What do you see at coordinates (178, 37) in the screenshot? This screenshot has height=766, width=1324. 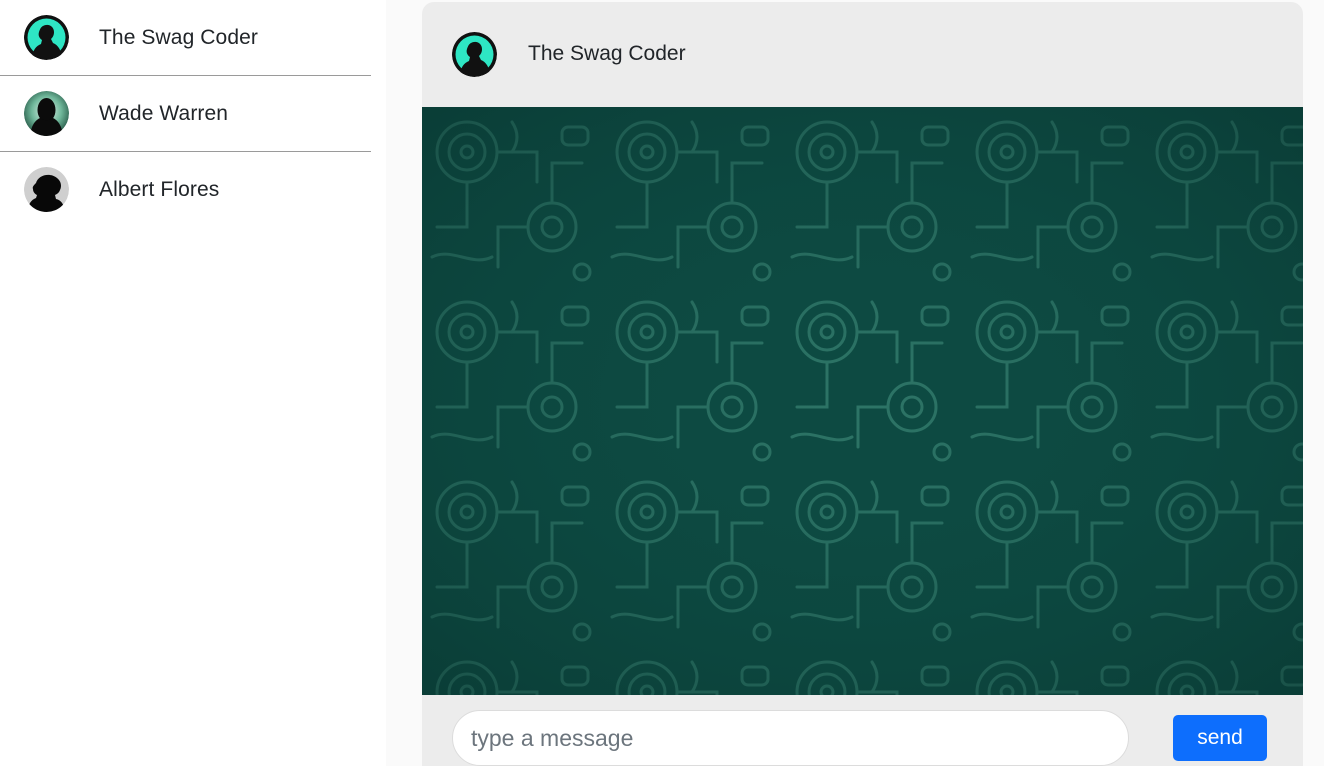 I see `contact-name: The Swag Coder` at bounding box center [178, 37].